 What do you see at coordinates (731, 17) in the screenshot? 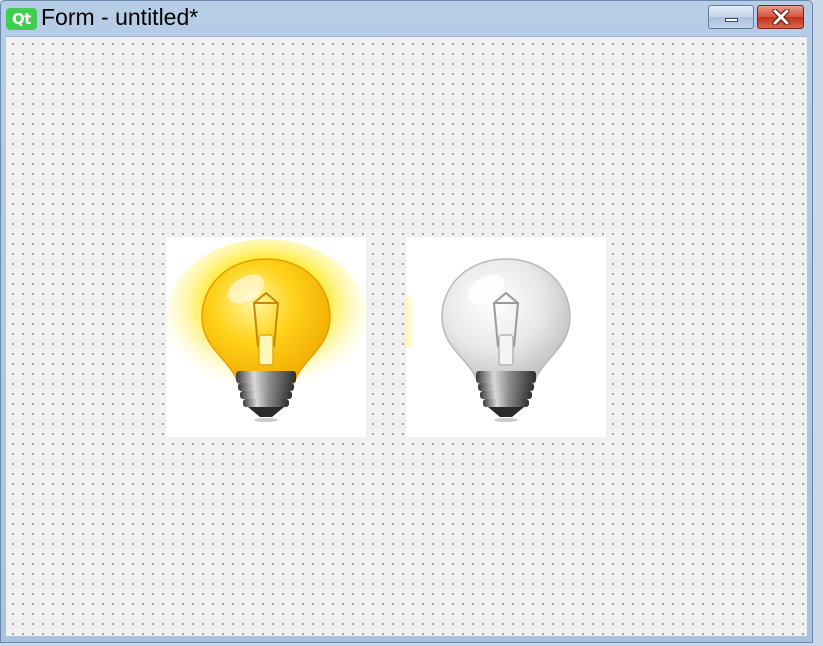
I see `minimize-button` at bounding box center [731, 17].